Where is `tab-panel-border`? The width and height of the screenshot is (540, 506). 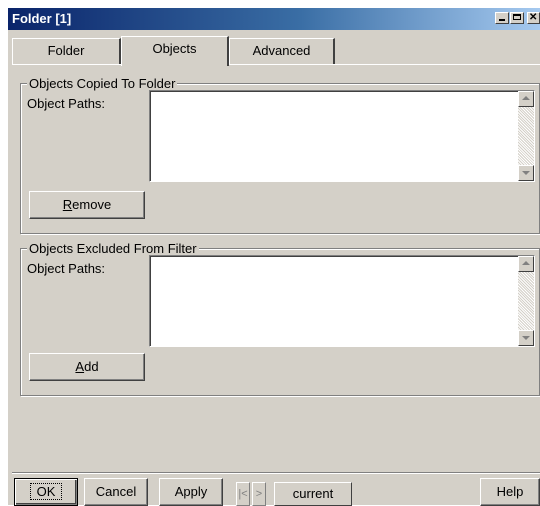
tab-panel-border is located at coordinates (276, 64).